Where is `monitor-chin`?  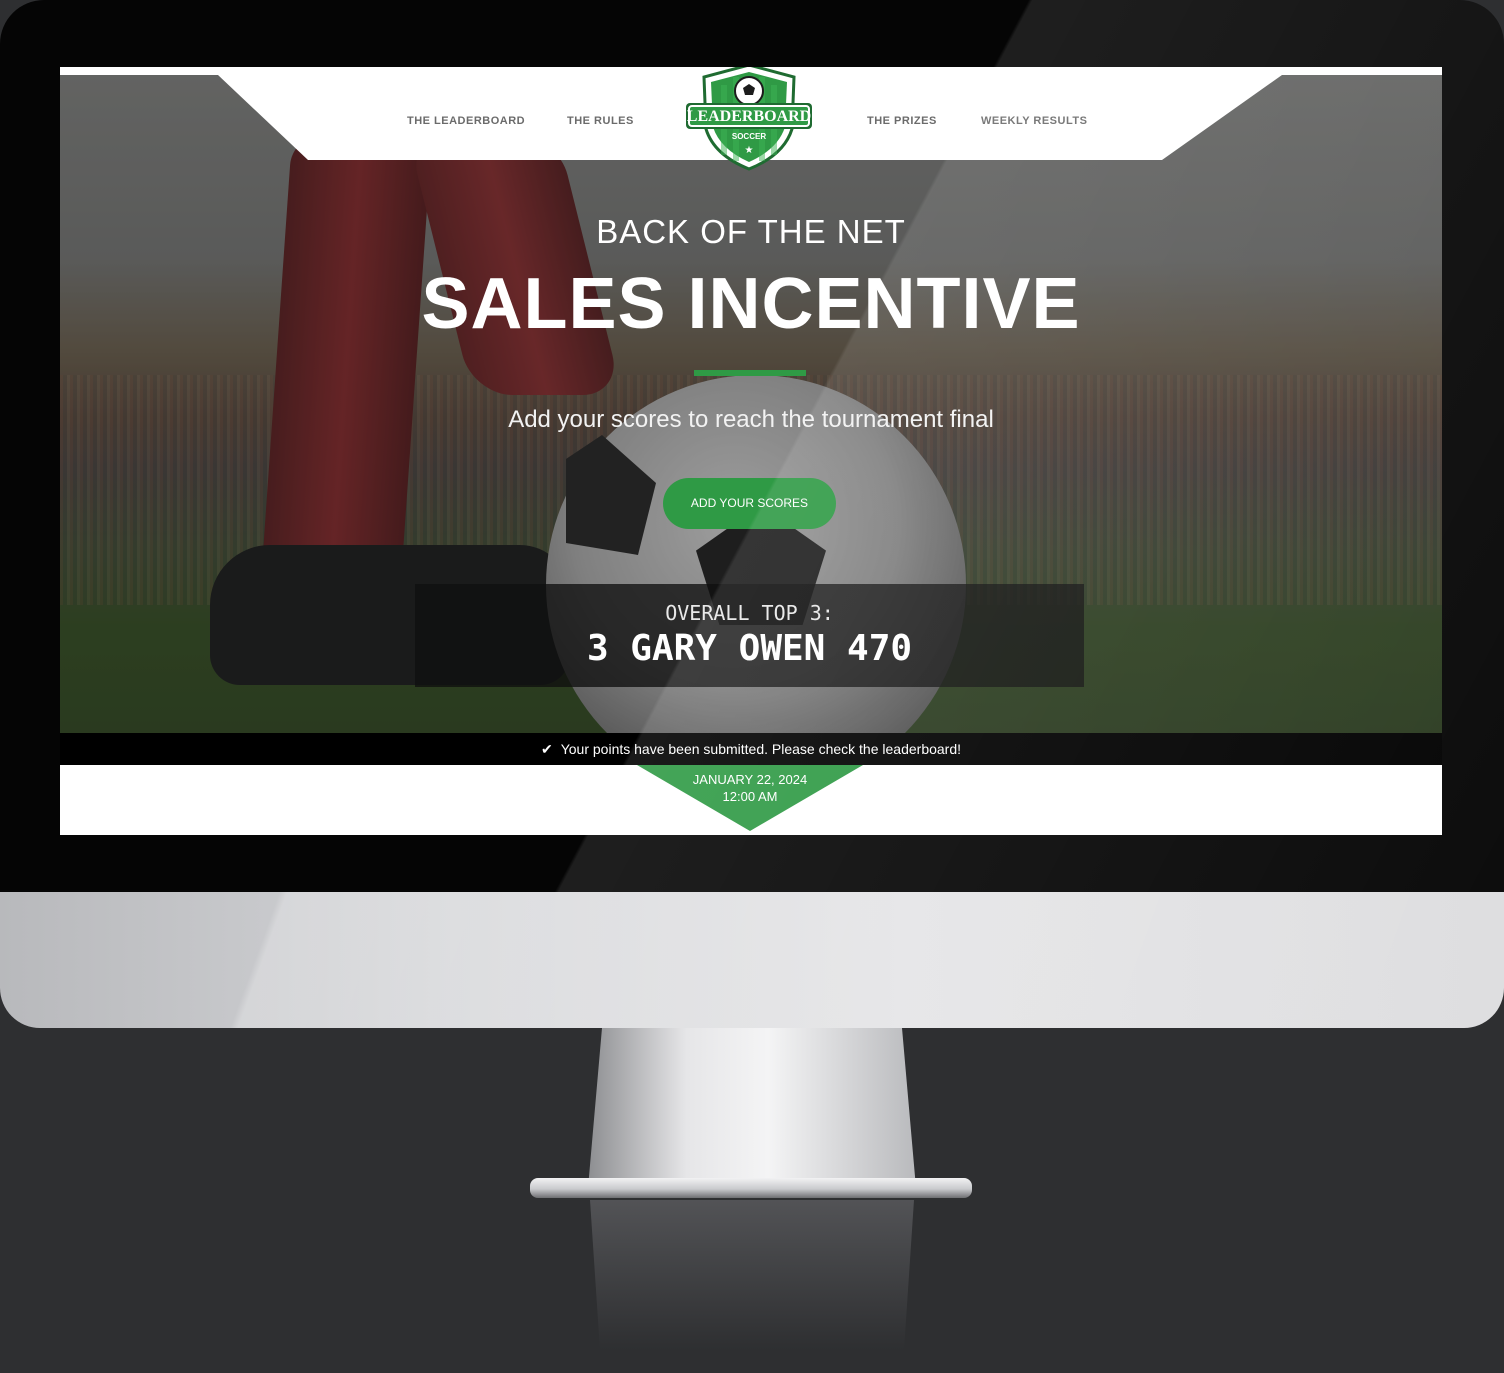 monitor-chin is located at coordinates (752, 960).